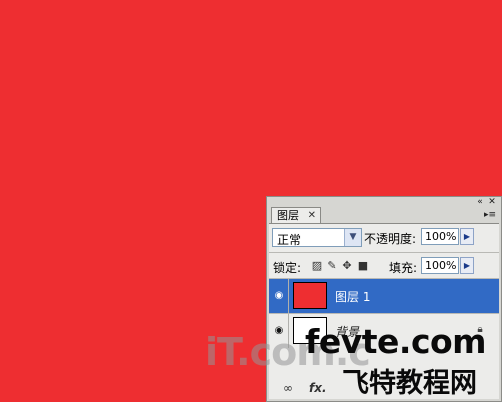  I want to click on layer-name: 图层 1, so click(353, 297).